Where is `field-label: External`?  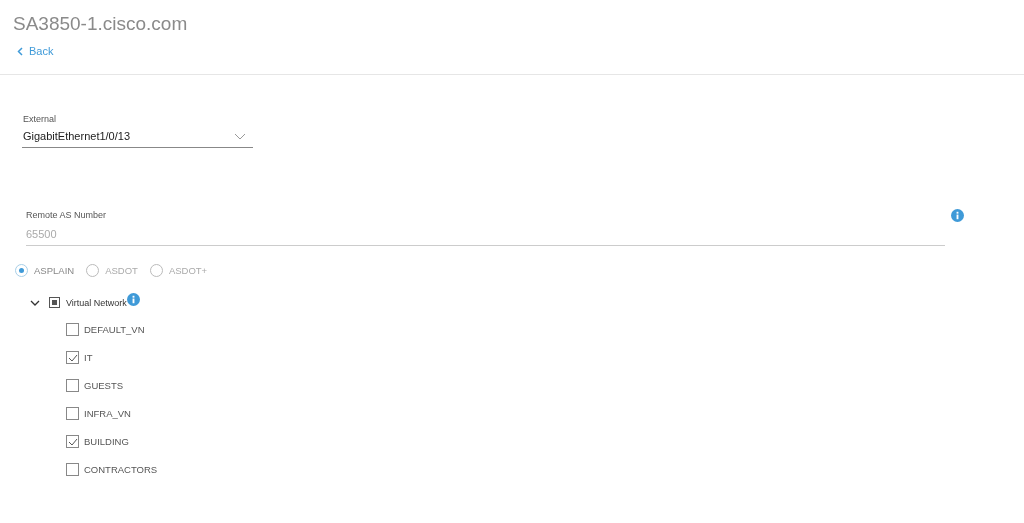
field-label: External is located at coordinates (40, 119).